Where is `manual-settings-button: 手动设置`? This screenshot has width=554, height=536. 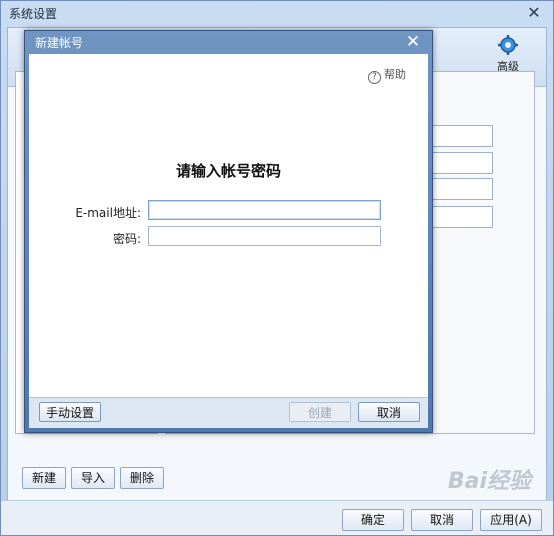
manual-settings-button: 手动设置 is located at coordinates (70, 412).